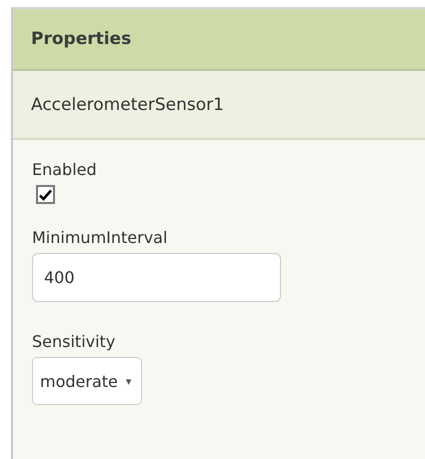  I want to click on property-label: Enabled, so click(64, 169).